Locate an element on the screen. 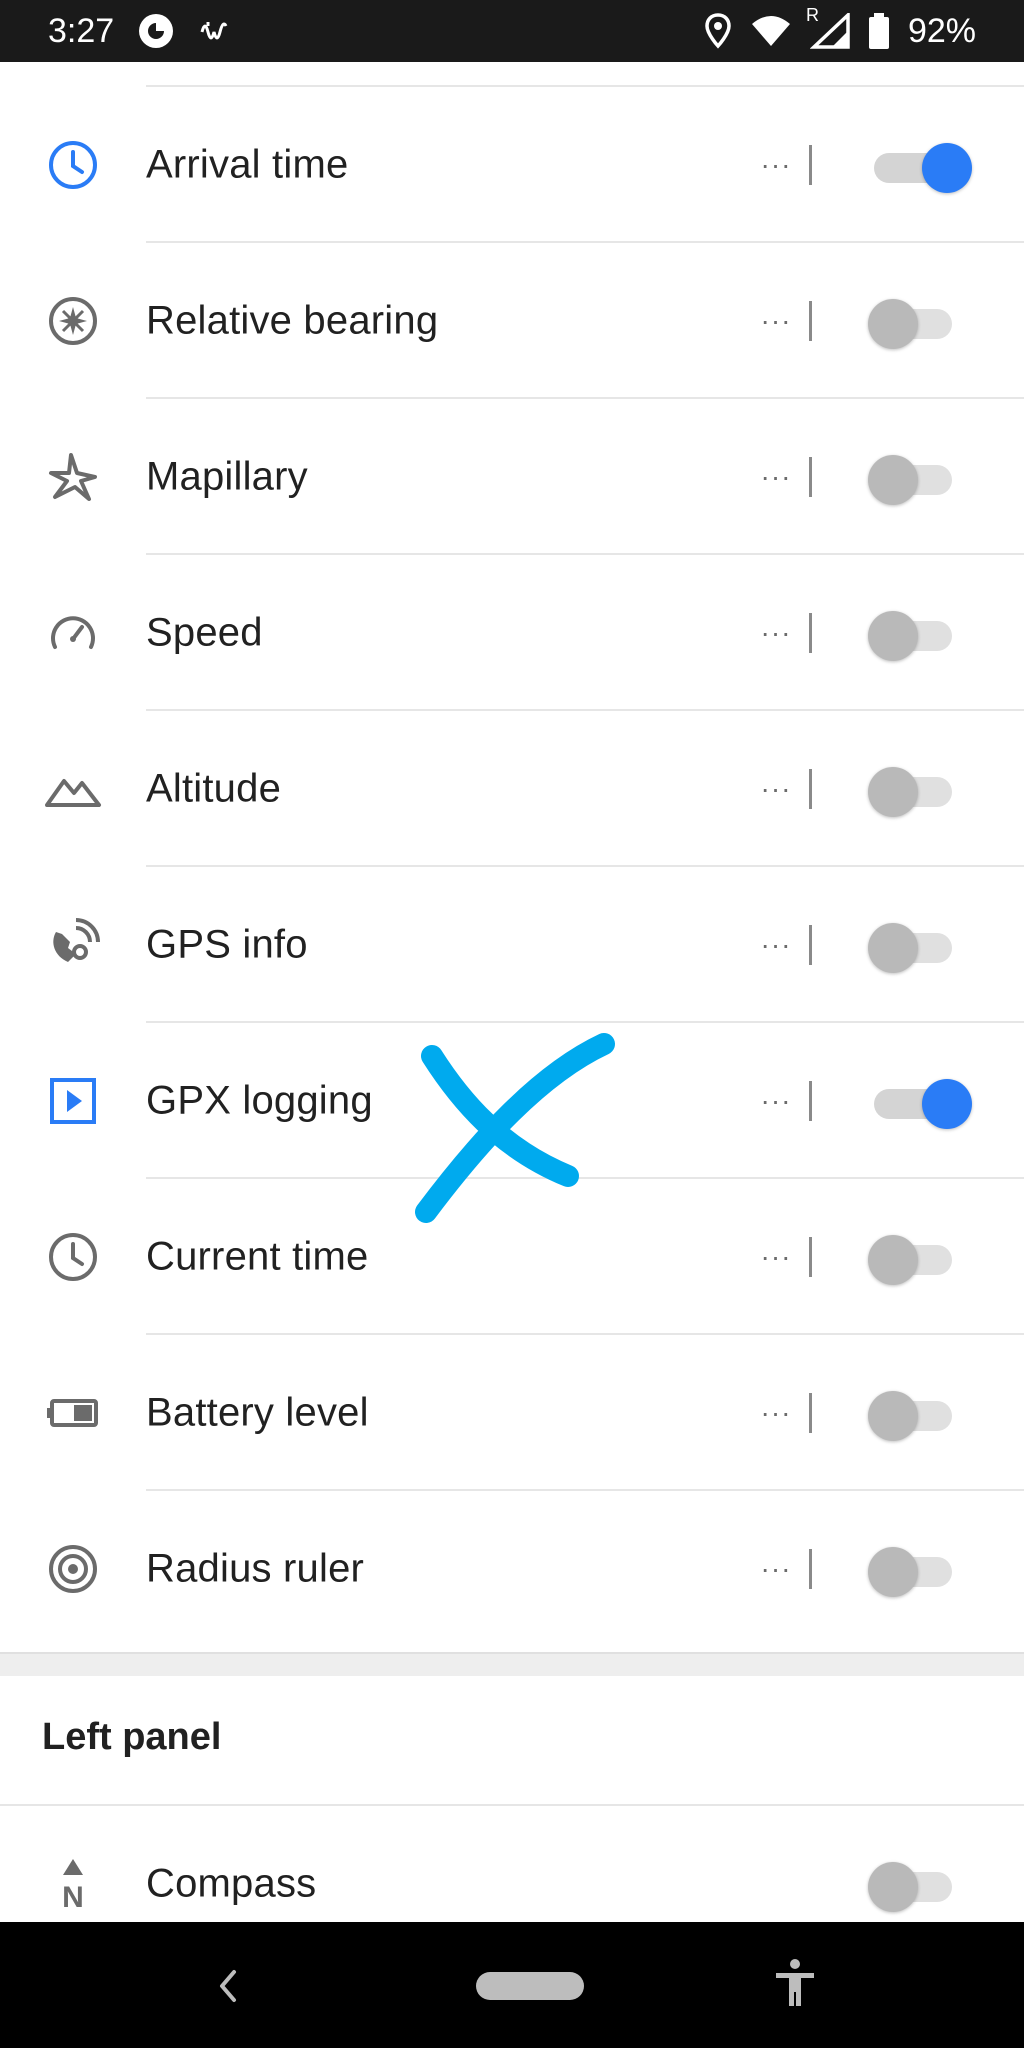  play-square-icon is located at coordinates (73, 1101).